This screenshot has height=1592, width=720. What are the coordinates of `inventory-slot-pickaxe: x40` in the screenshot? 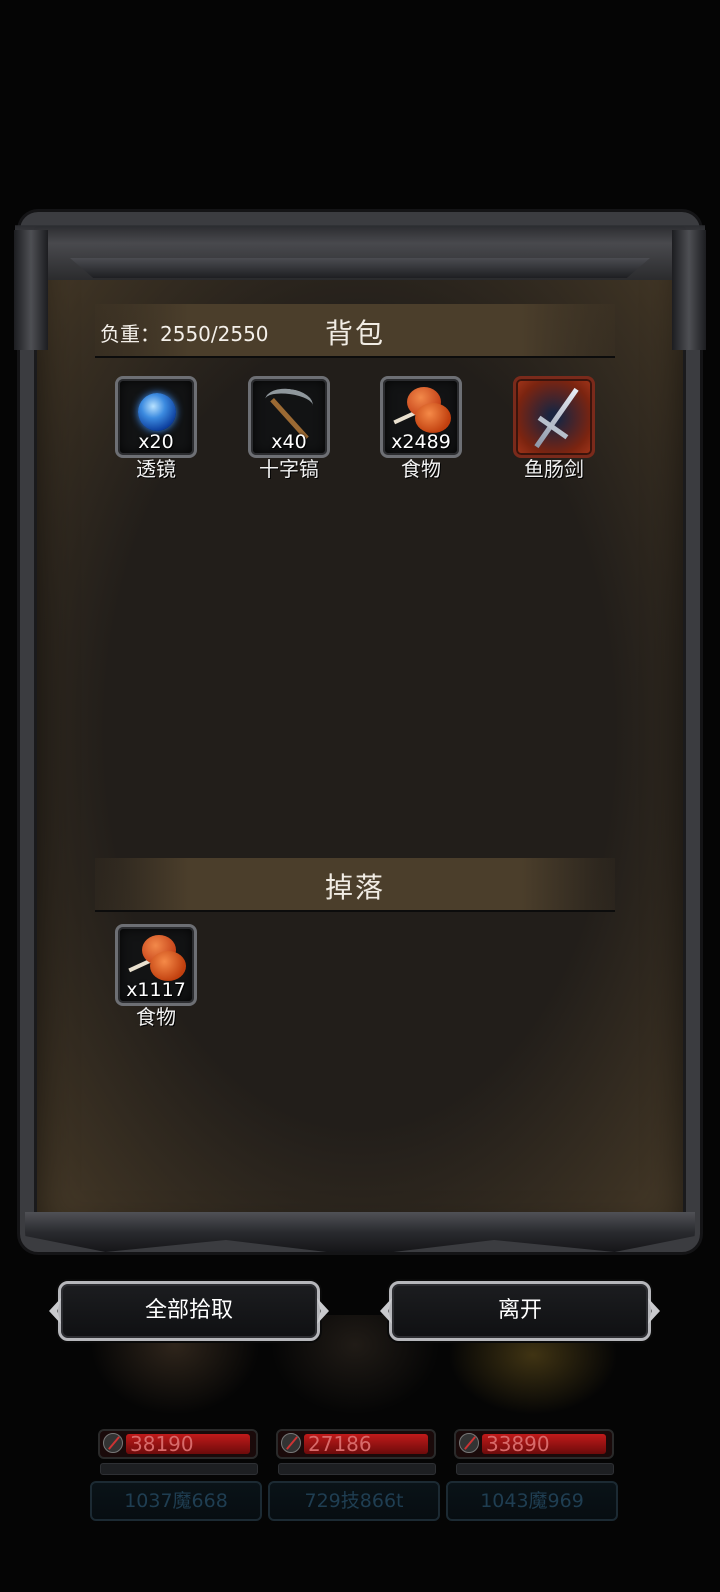 It's located at (289, 417).